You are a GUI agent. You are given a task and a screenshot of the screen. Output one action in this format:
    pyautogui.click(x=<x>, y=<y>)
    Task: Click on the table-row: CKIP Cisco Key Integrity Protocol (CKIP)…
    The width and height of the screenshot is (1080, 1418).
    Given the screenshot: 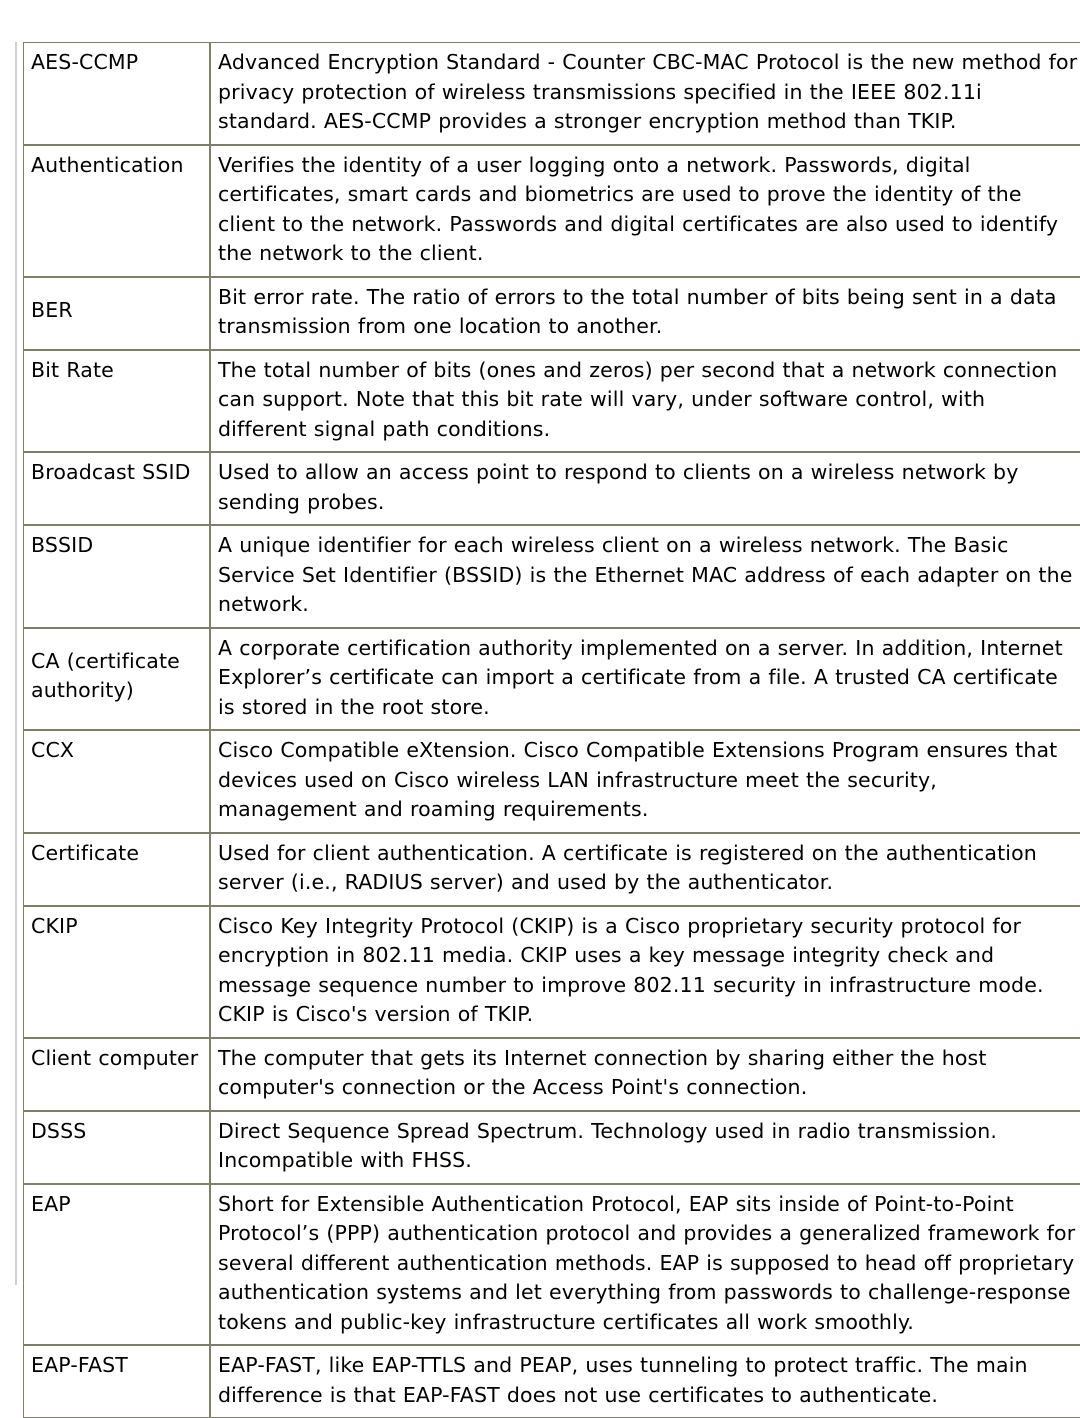 What is the action you would take?
    pyautogui.click(x=551, y=971)
    